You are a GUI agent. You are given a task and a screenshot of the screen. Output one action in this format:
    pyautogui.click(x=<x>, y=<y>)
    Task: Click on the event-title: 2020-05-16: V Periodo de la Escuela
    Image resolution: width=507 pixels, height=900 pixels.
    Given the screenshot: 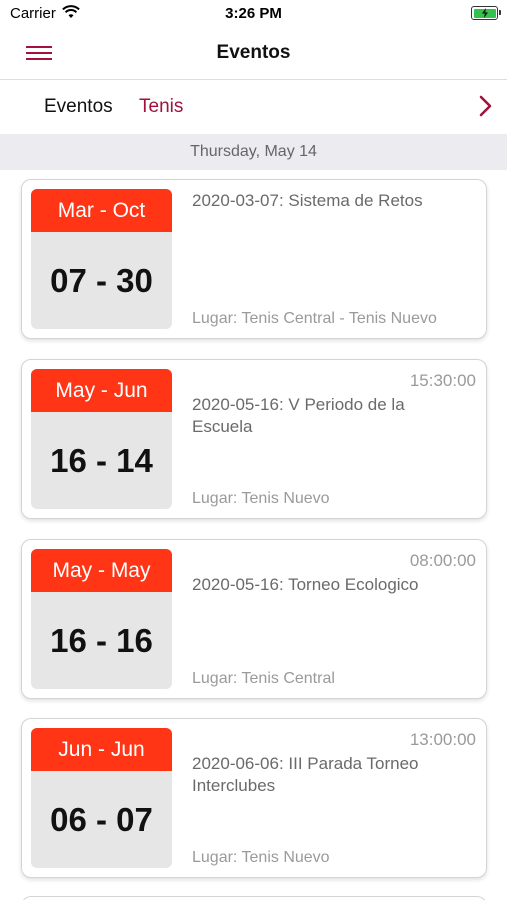 What is the action you would take?
    pyautogui.click(x=298, y=415)
    